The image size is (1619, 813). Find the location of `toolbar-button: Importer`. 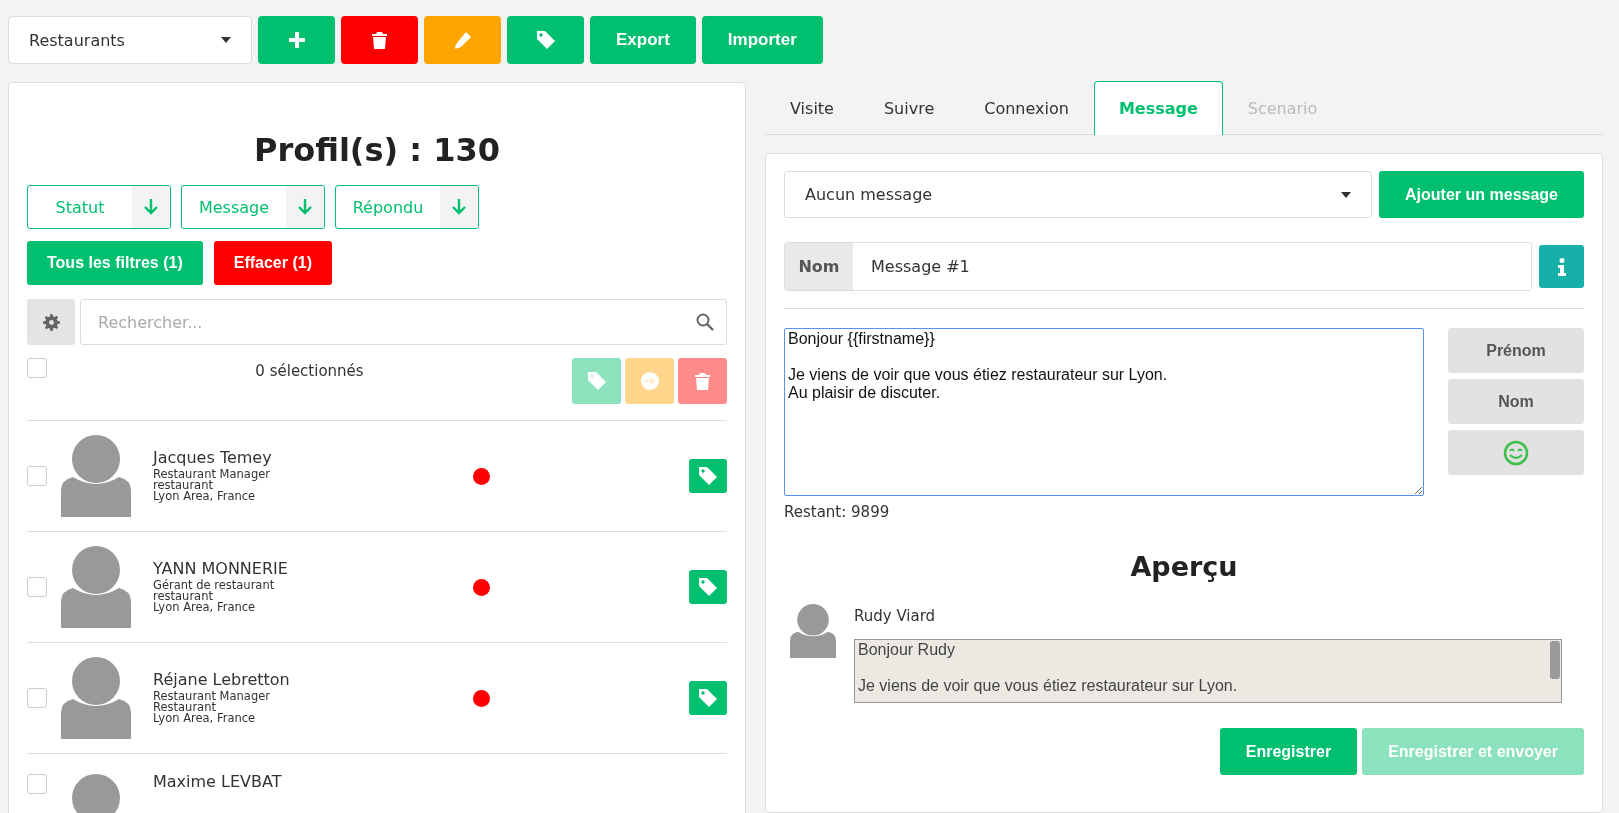

toolbar-button: Importer is located at coordinates (762, 40).